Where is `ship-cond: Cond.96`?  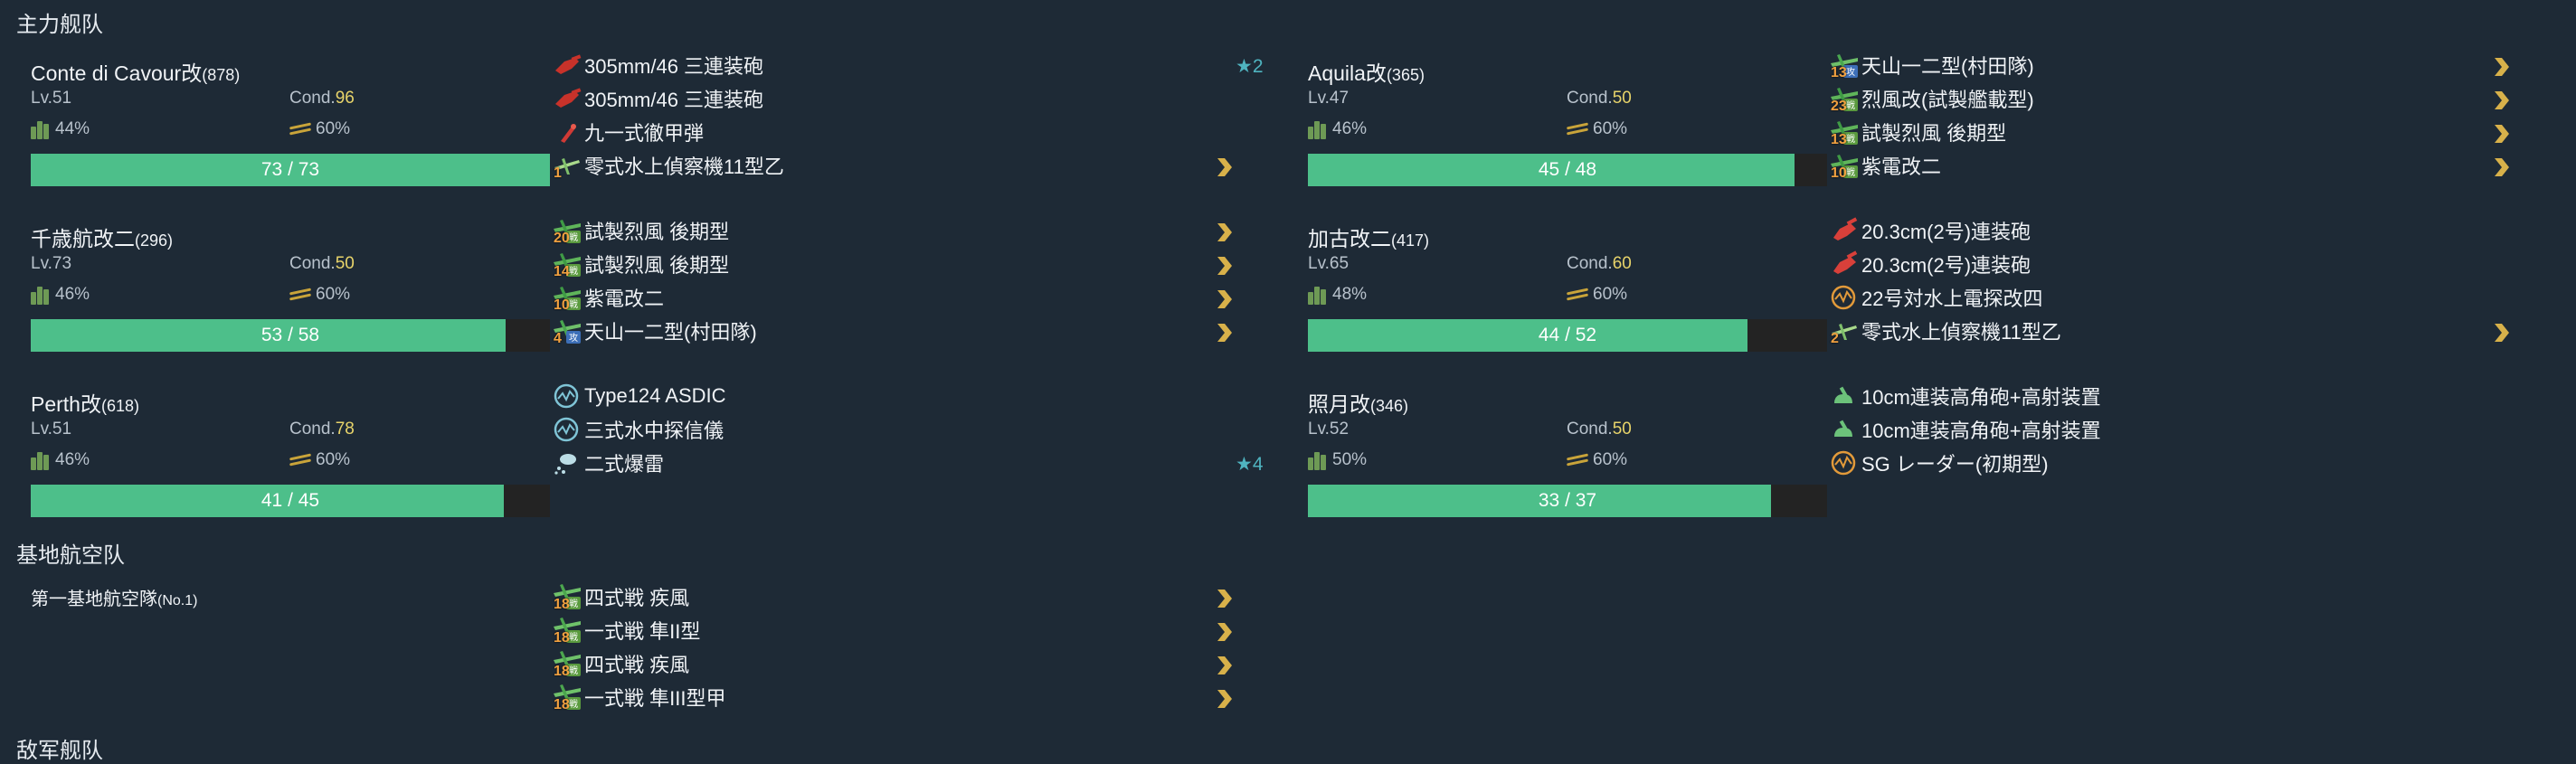 ship-cond: Cond.96 is located at coordinates (322, 98).